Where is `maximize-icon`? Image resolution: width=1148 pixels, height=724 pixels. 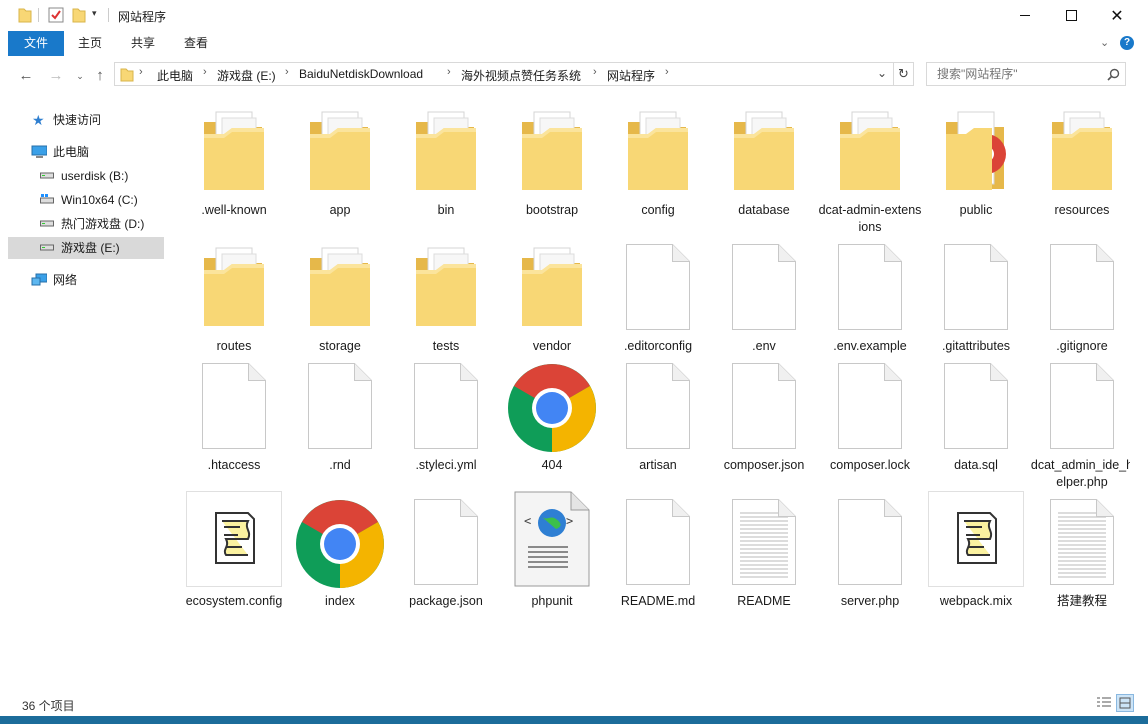
maximize-icon is located at coordinates (1071, 15).